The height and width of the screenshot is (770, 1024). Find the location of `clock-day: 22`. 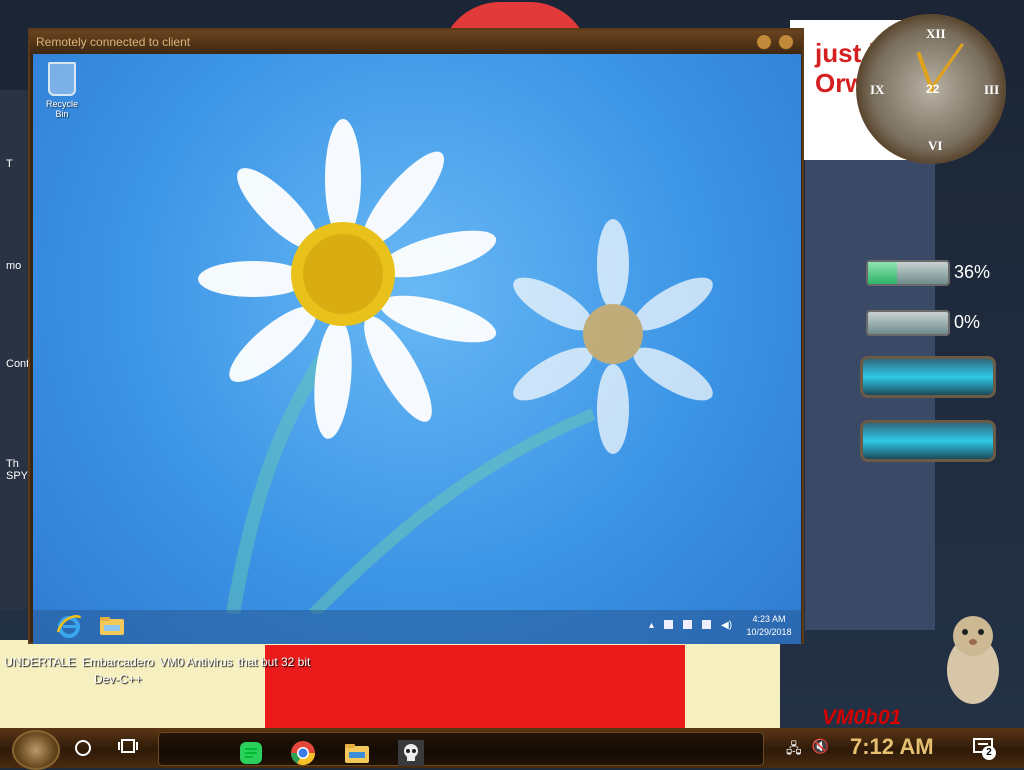

clock-day: 22 is located at coordinates (933, 89).